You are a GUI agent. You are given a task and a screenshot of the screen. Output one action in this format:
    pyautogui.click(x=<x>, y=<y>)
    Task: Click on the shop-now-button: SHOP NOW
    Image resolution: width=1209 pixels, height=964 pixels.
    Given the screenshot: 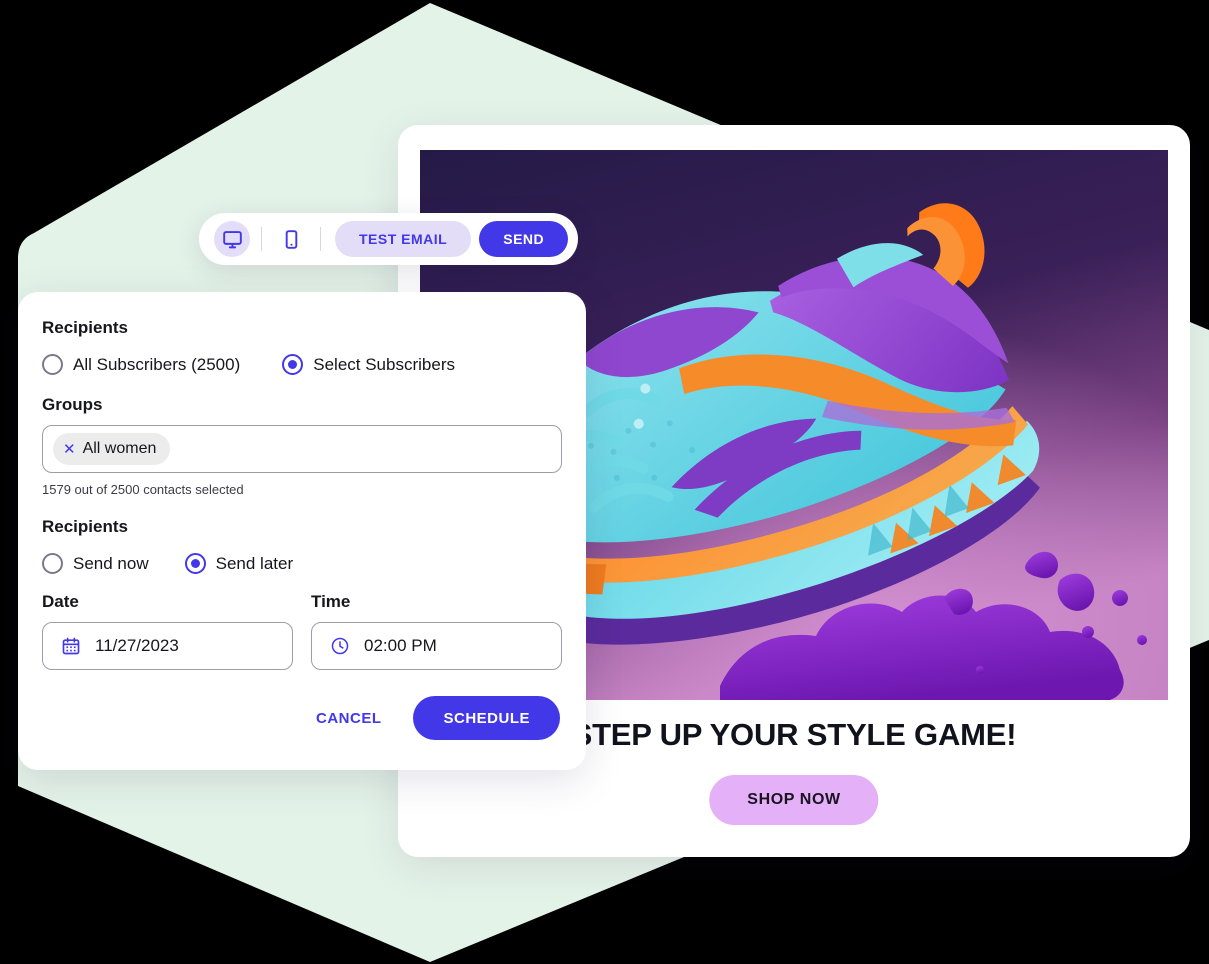 What is the action you would take?
    pyautogui.click(x=794, y=800)
    